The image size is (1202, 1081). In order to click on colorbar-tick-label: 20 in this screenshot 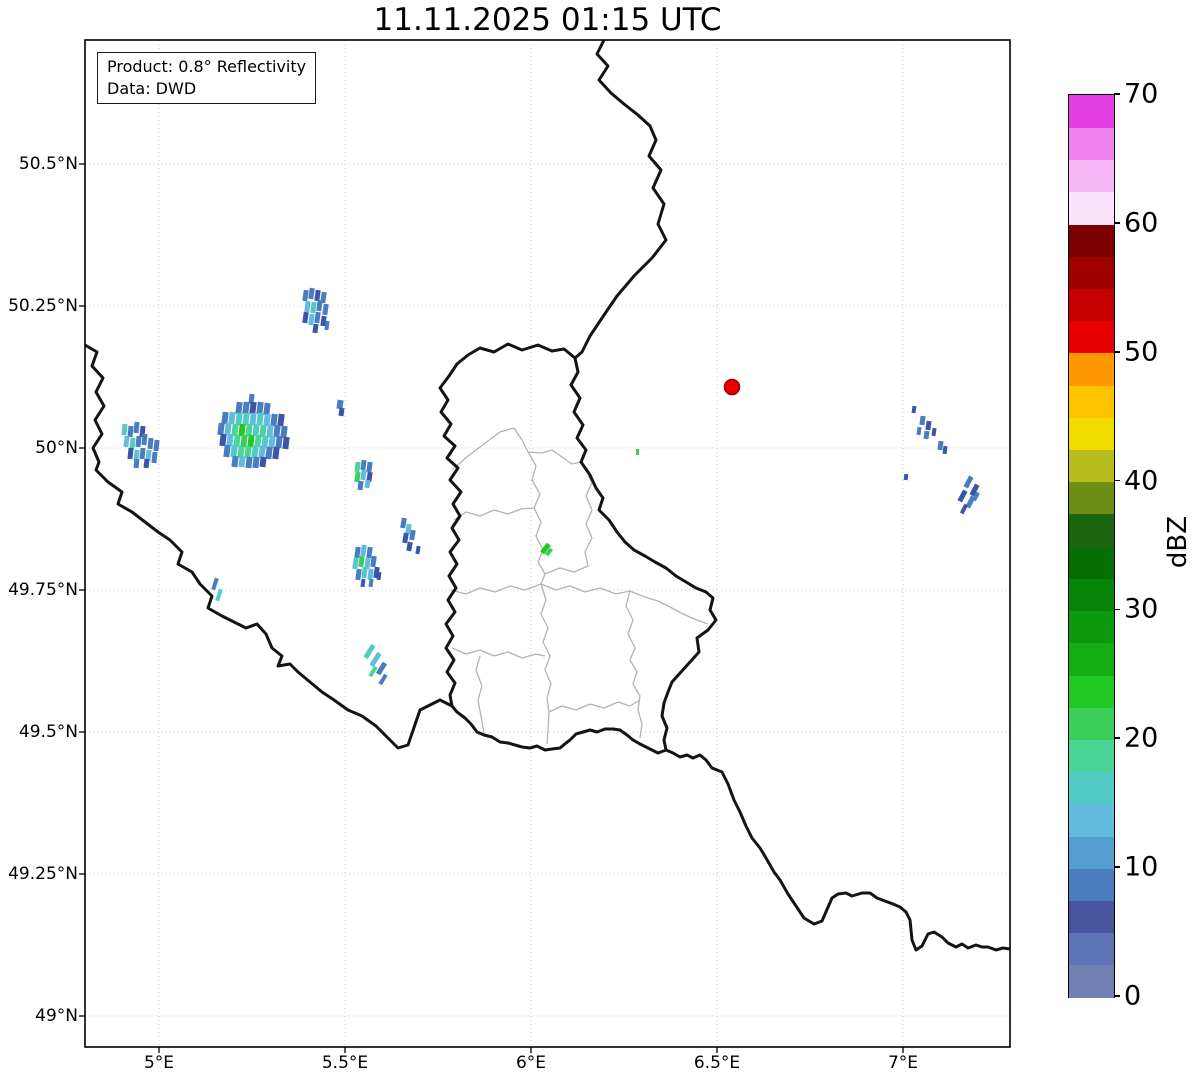, I will do `click(1141, 738)`.